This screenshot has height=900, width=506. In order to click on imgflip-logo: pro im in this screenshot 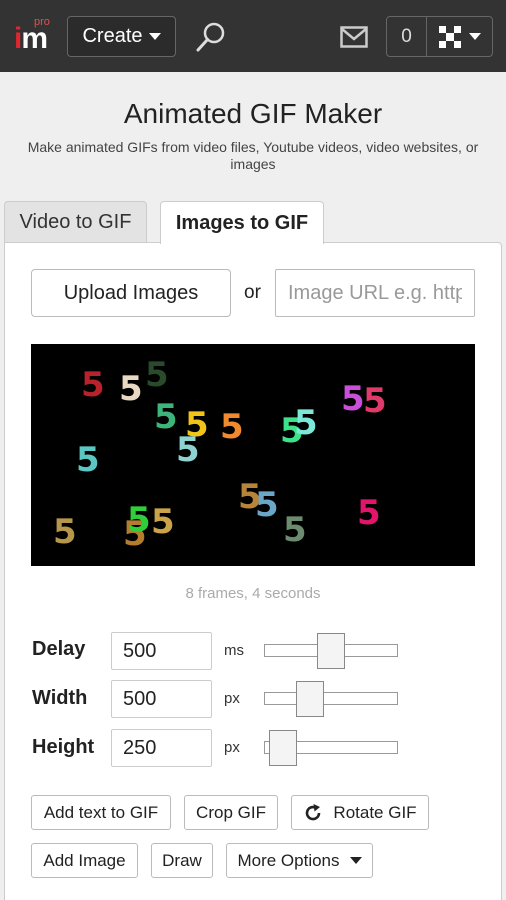, I will do `click(34, 35)`.